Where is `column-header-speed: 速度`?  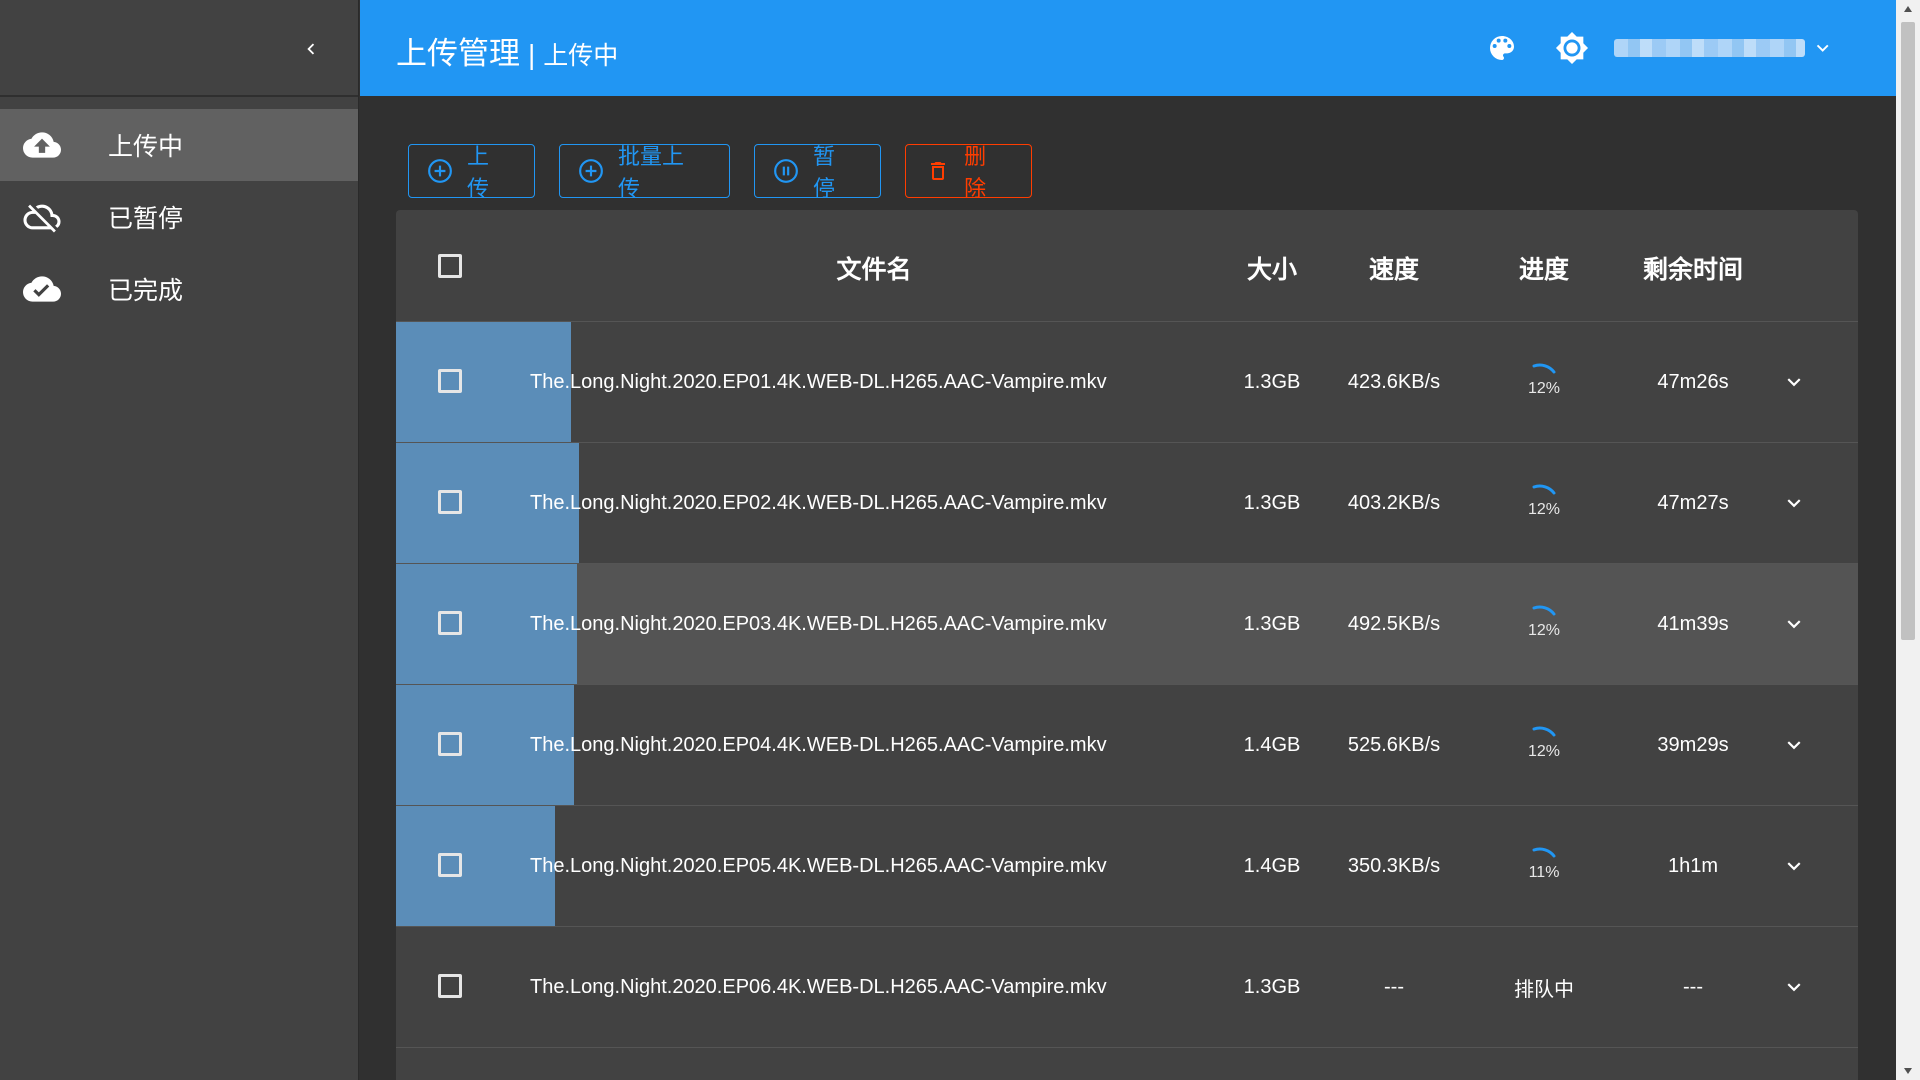 column-header-speed: 速度 is located at coordinates (1394, 268).